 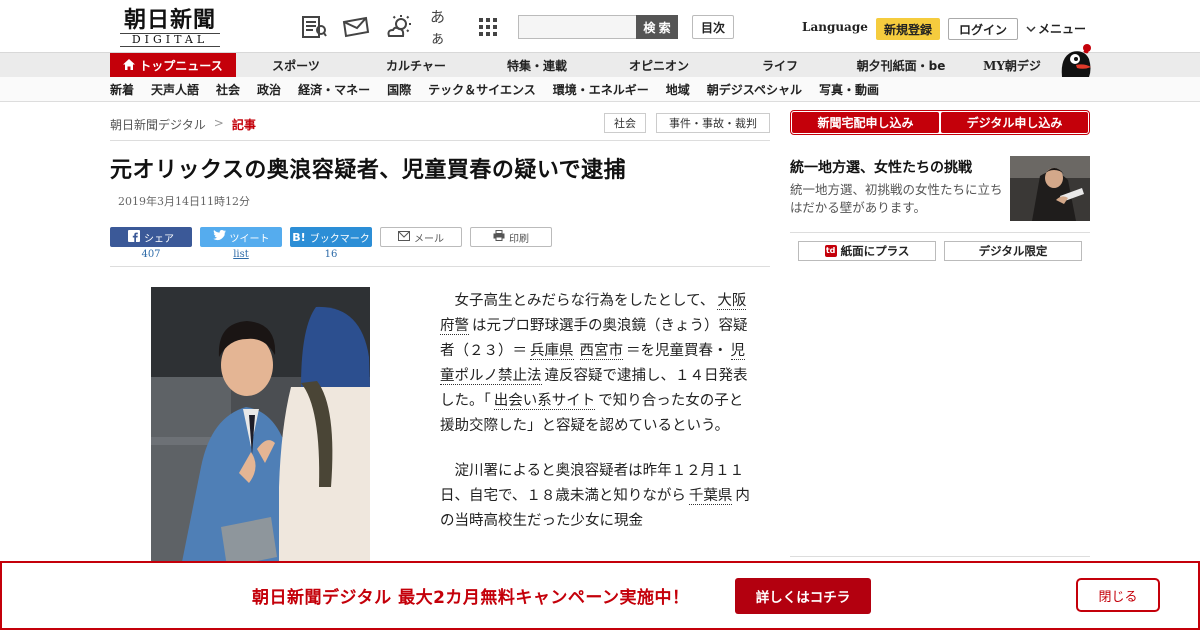 What do you see at coordinates (241, 254) in the screenshot?
I see `twitter-list-link: list` at bounding box center [241, 254].